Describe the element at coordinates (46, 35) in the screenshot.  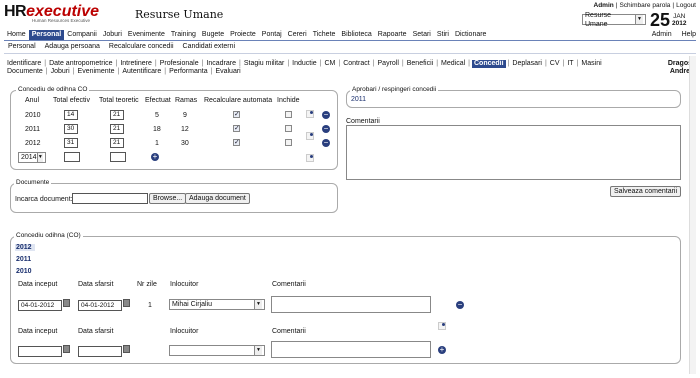
I see `main-menu-item: Personal` at that location.